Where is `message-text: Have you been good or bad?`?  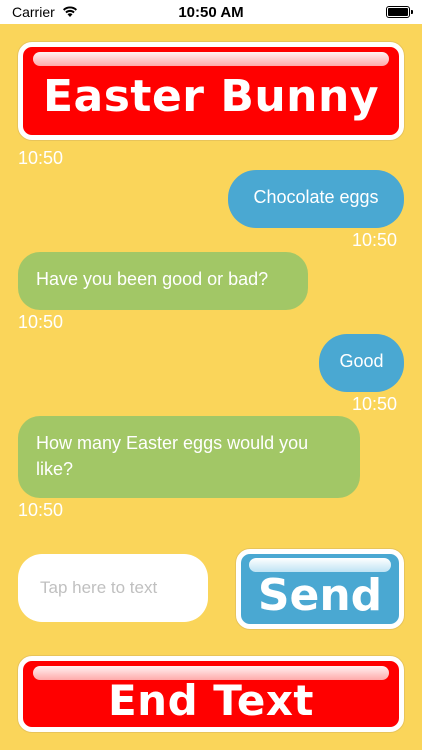 message-text: Have you been good or bad? is located at coordinates (152, 279).